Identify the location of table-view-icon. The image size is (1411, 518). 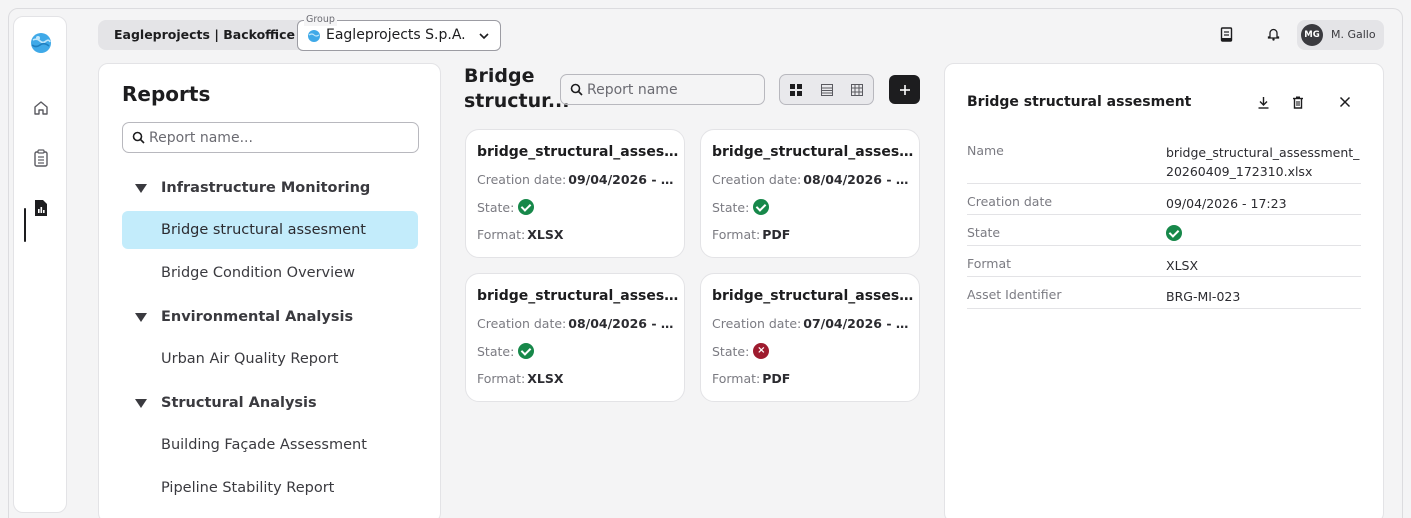
(857, 90).